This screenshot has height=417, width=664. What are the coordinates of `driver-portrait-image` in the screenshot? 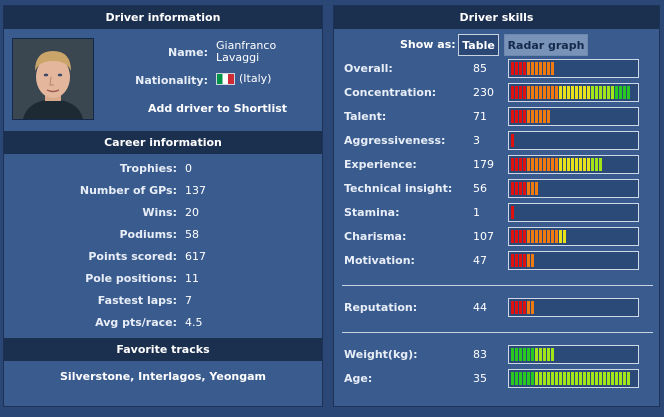 It's located at (53, 79).